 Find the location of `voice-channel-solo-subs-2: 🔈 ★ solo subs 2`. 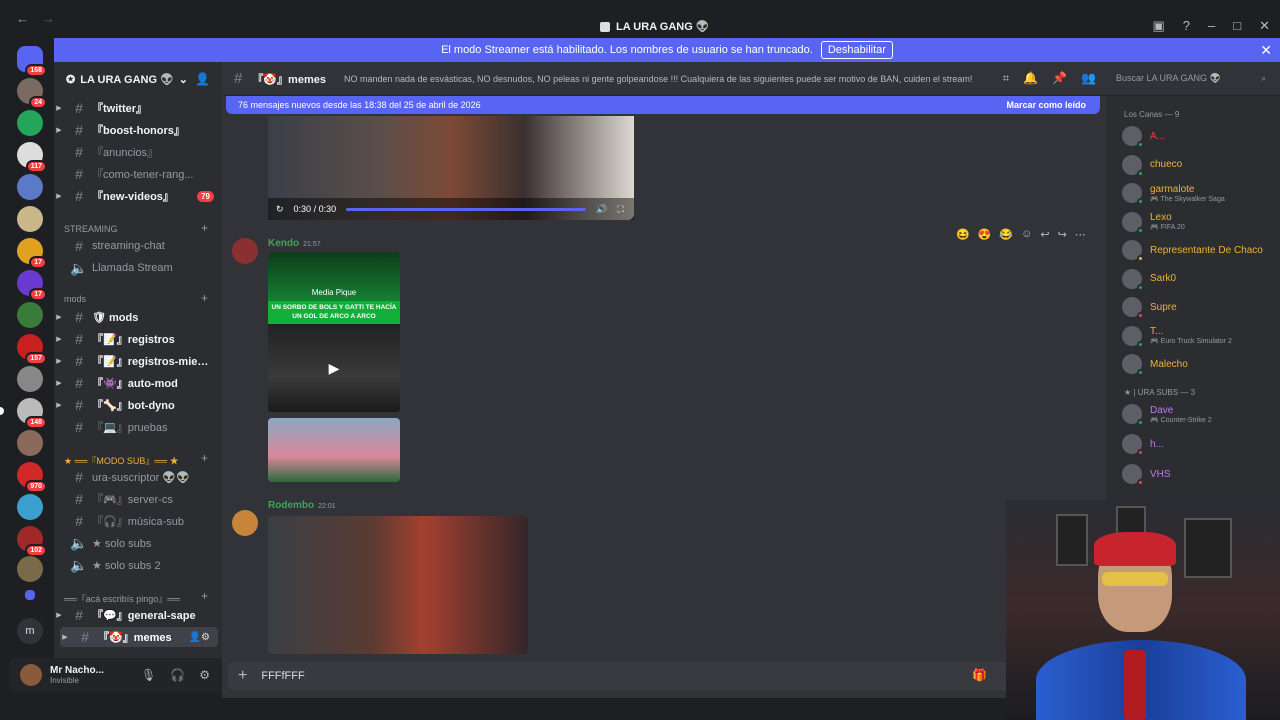

voice-channel-solo-subs-2: 🔈 ★ solo subs 2 is located at coordinates (138, 565).